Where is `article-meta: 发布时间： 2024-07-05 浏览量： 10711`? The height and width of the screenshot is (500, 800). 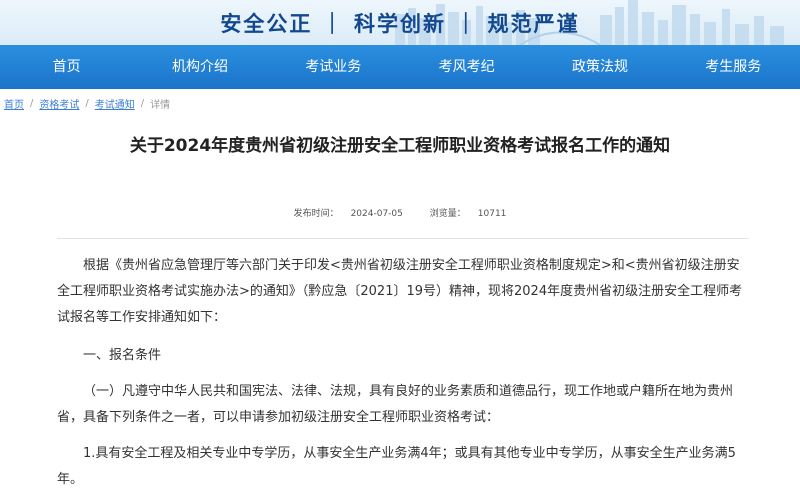
article-meta: 发布时间： 2024-07-05 浏览量： 10711 is located at coordinates (400, 212).